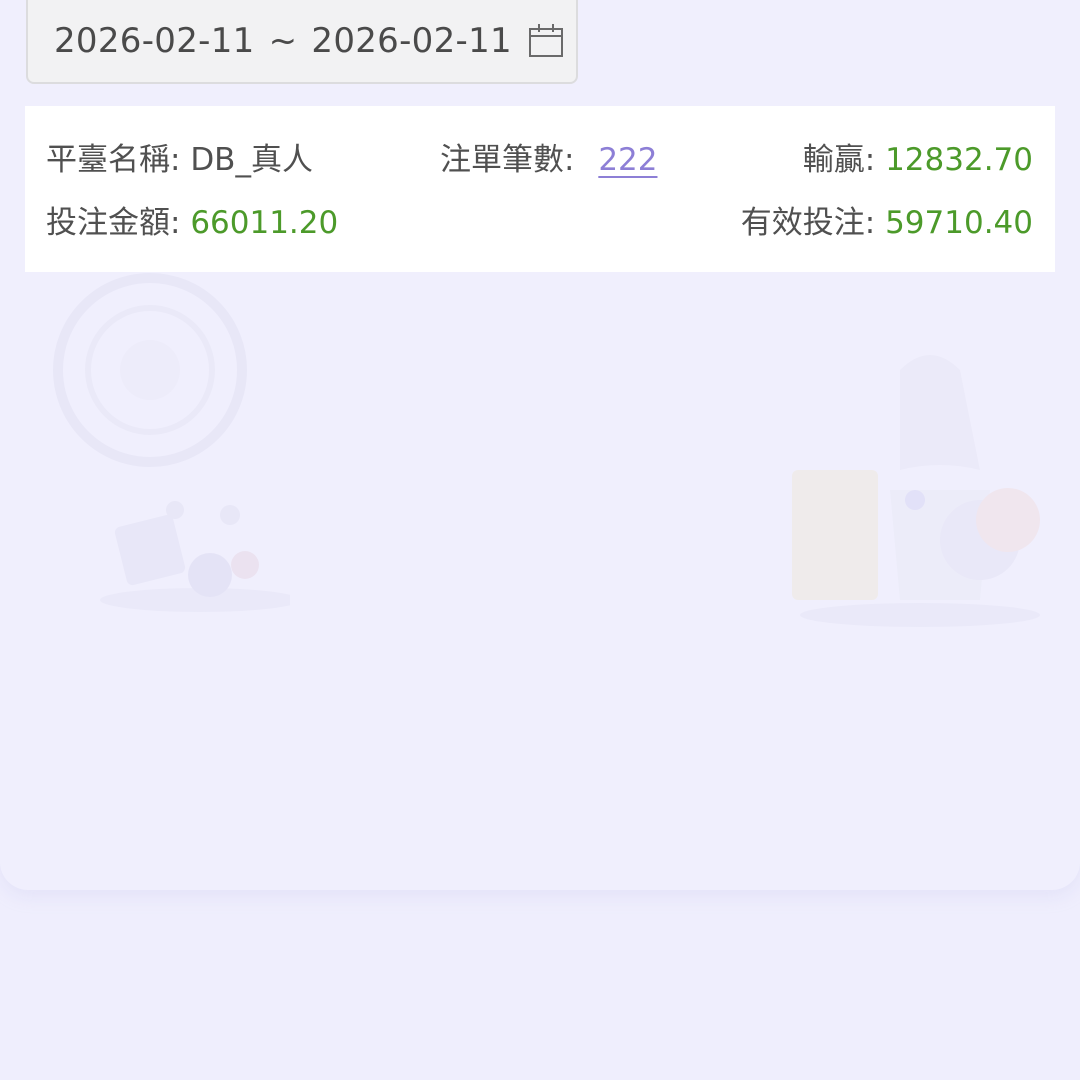  What do you see at coordinates (540, 223) in the screenshot?
I see `summary-row-2: 投注金額: 66011.20 有效投注: 59710.40` at bounding box center [540, 223].